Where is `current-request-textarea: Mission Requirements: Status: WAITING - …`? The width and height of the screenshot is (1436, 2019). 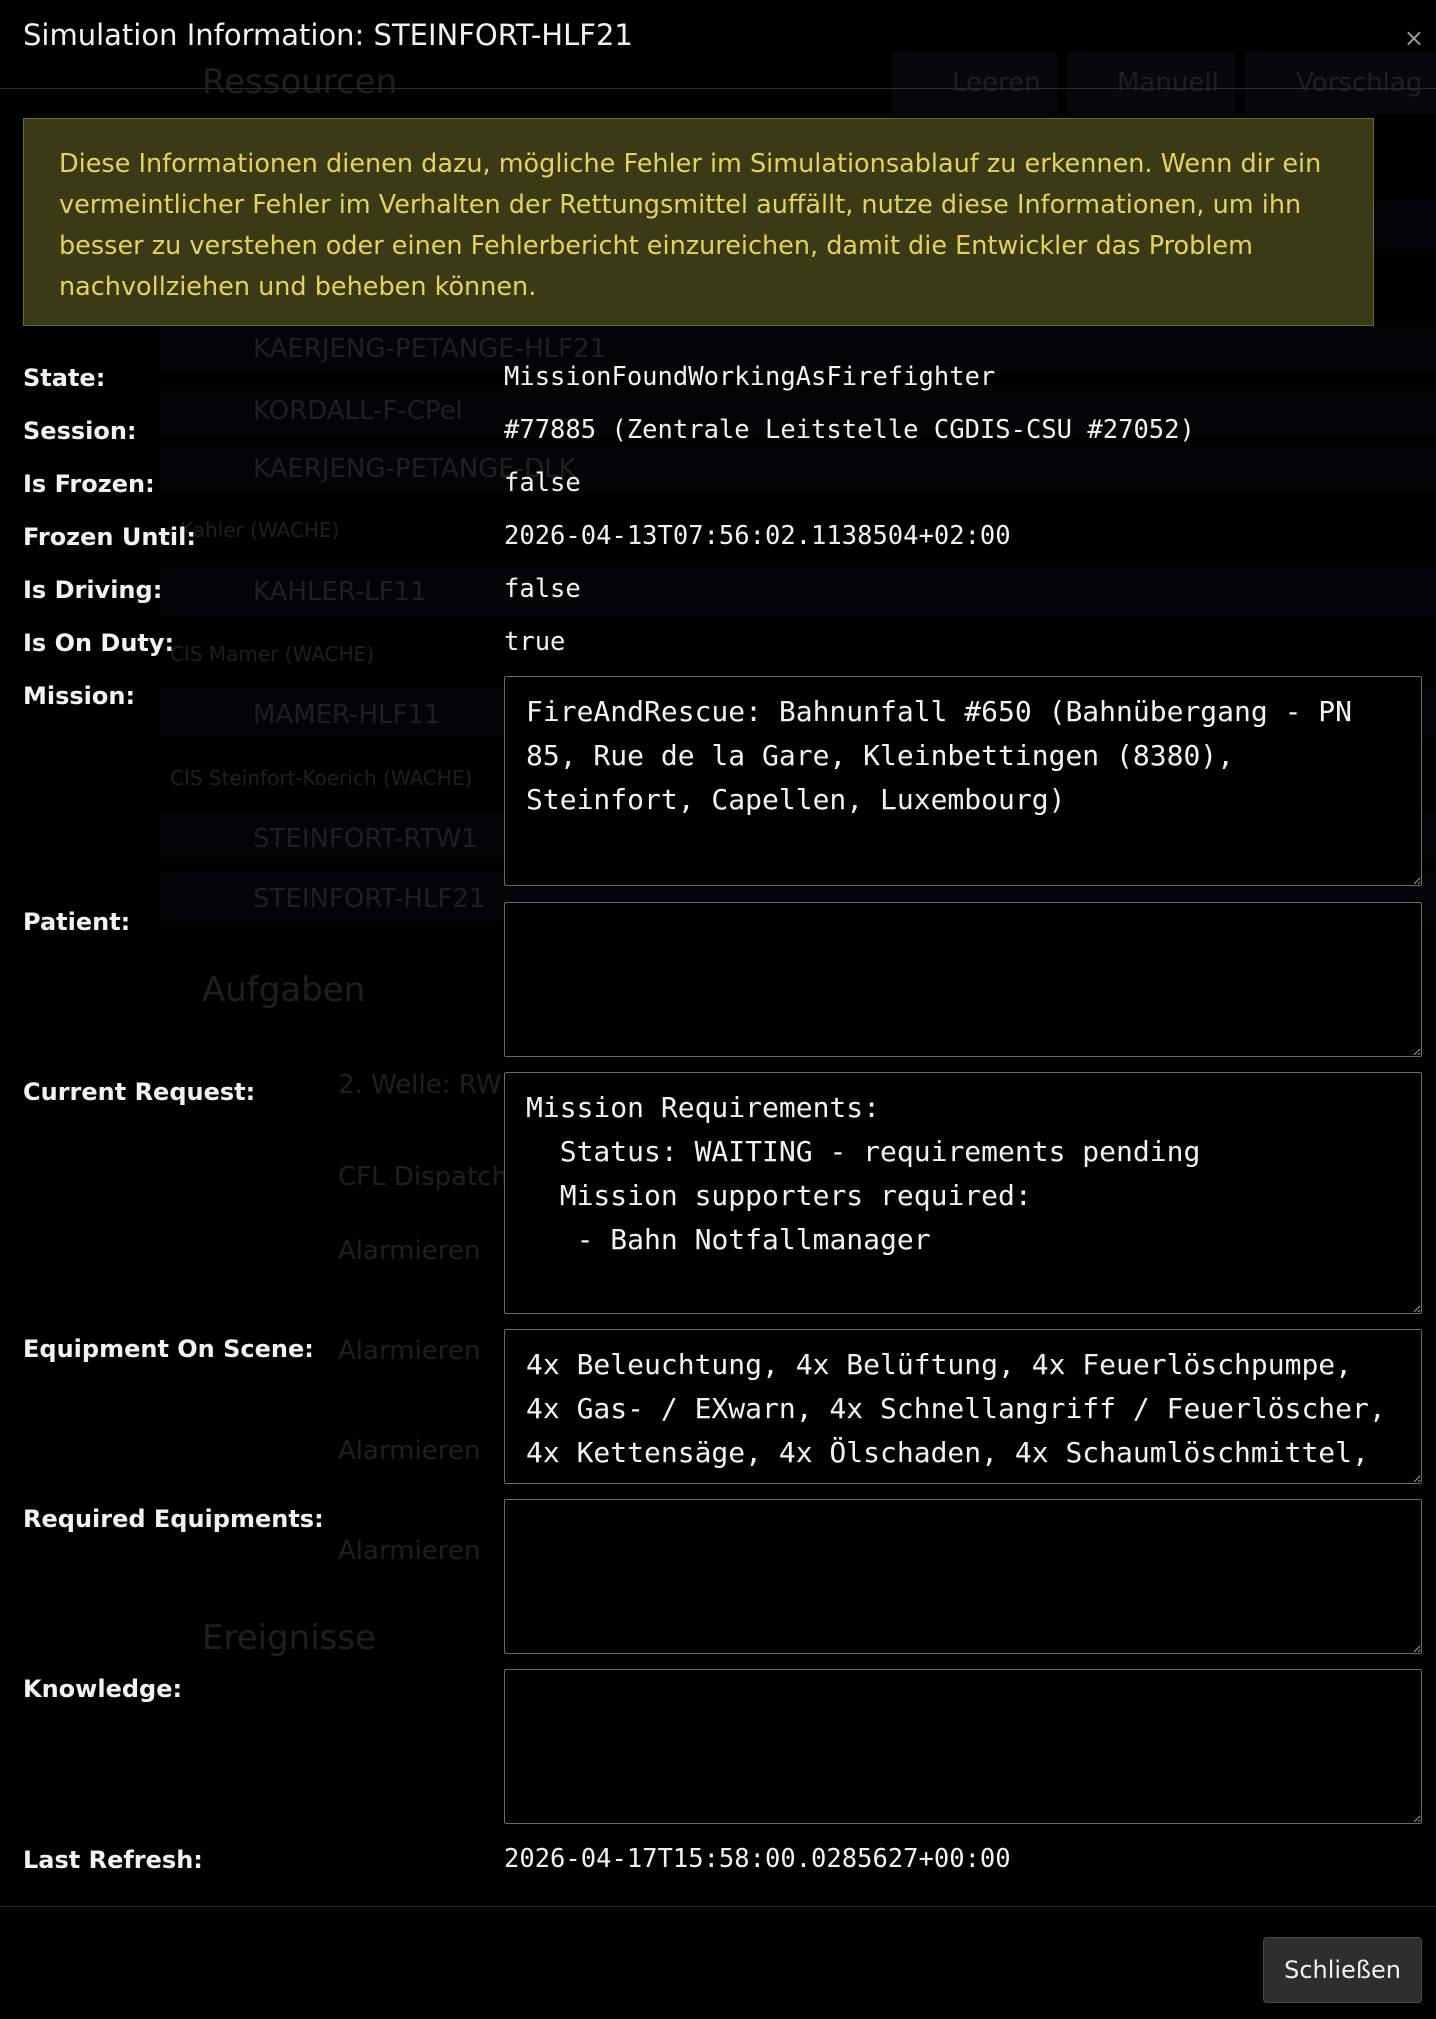 current-request-textarea: Mission Requirements: Status: WAITING - … is located at coordinates (963, 1193).